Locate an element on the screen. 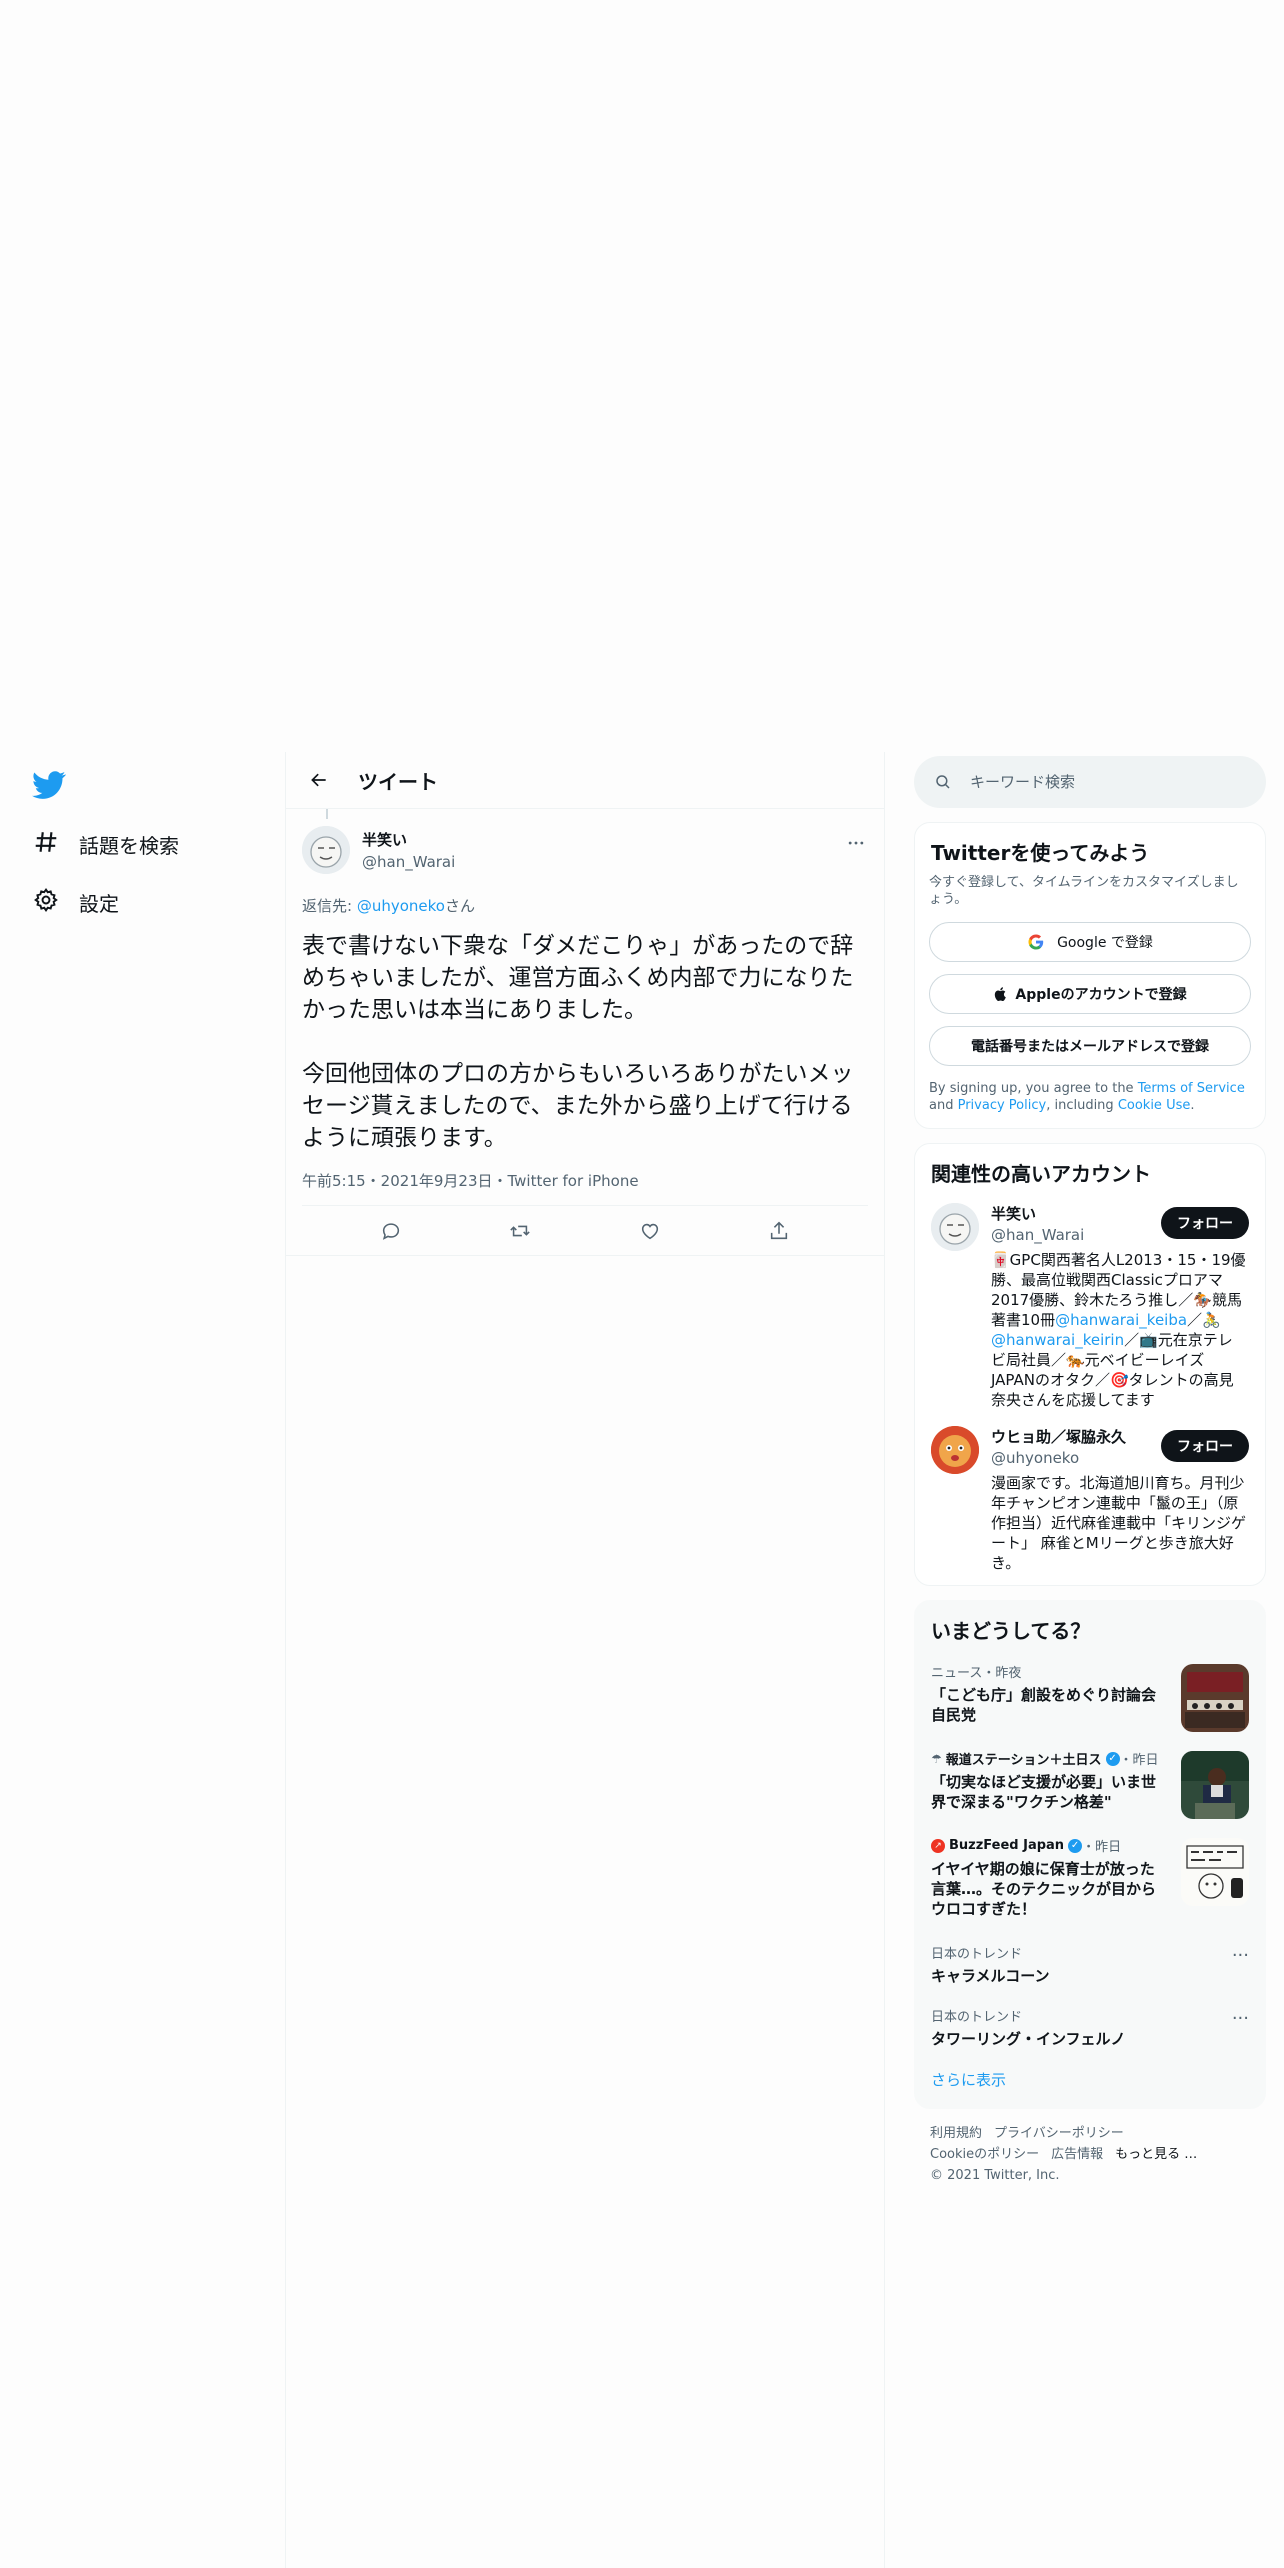  arrow-left-icon is located at coordinates (318, 780).